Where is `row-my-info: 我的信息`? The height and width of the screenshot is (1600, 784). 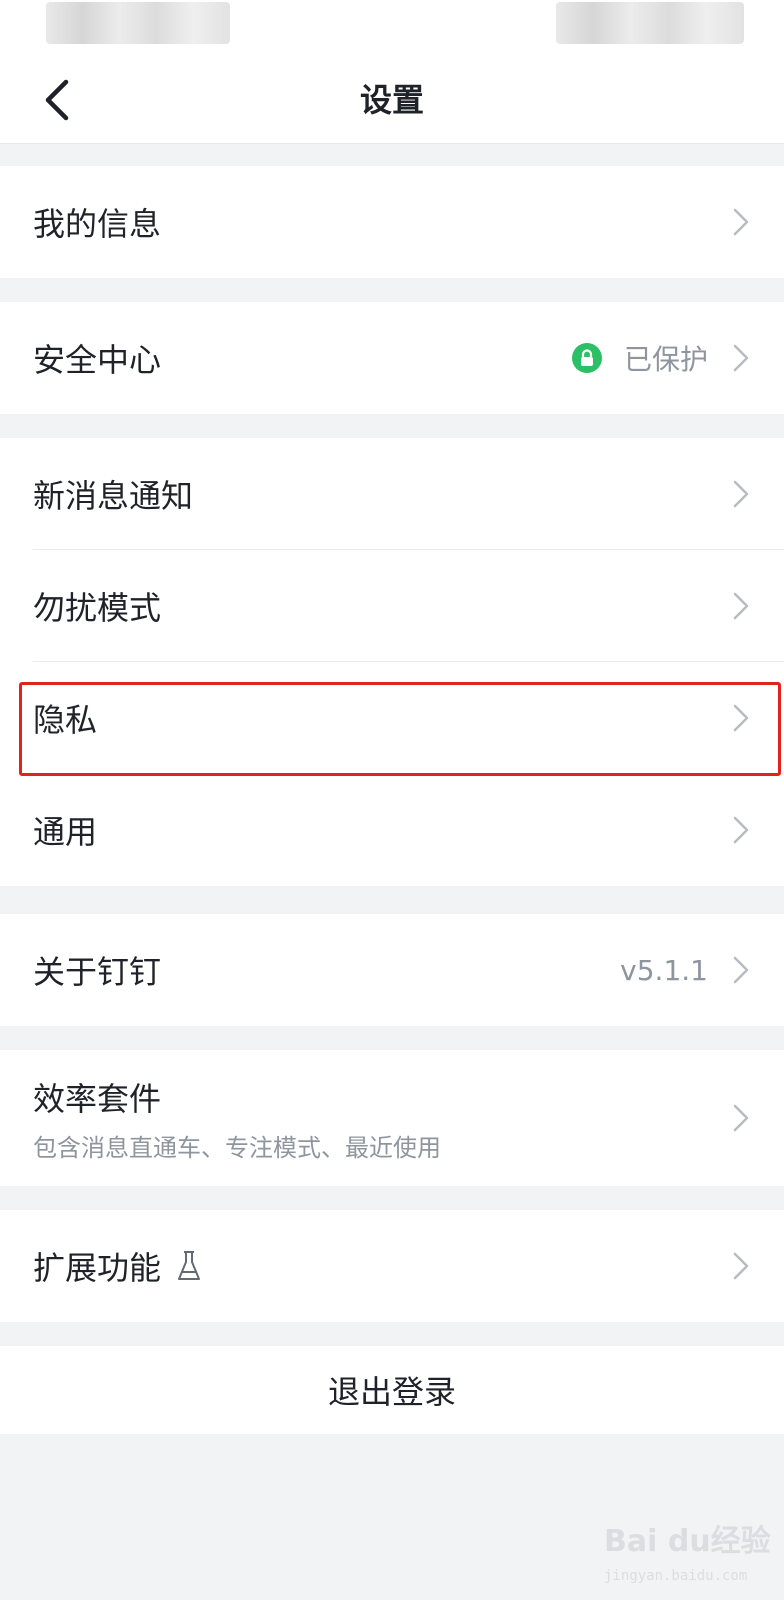 row-my-info: 我的信息 is located at coordinates (392, 222).